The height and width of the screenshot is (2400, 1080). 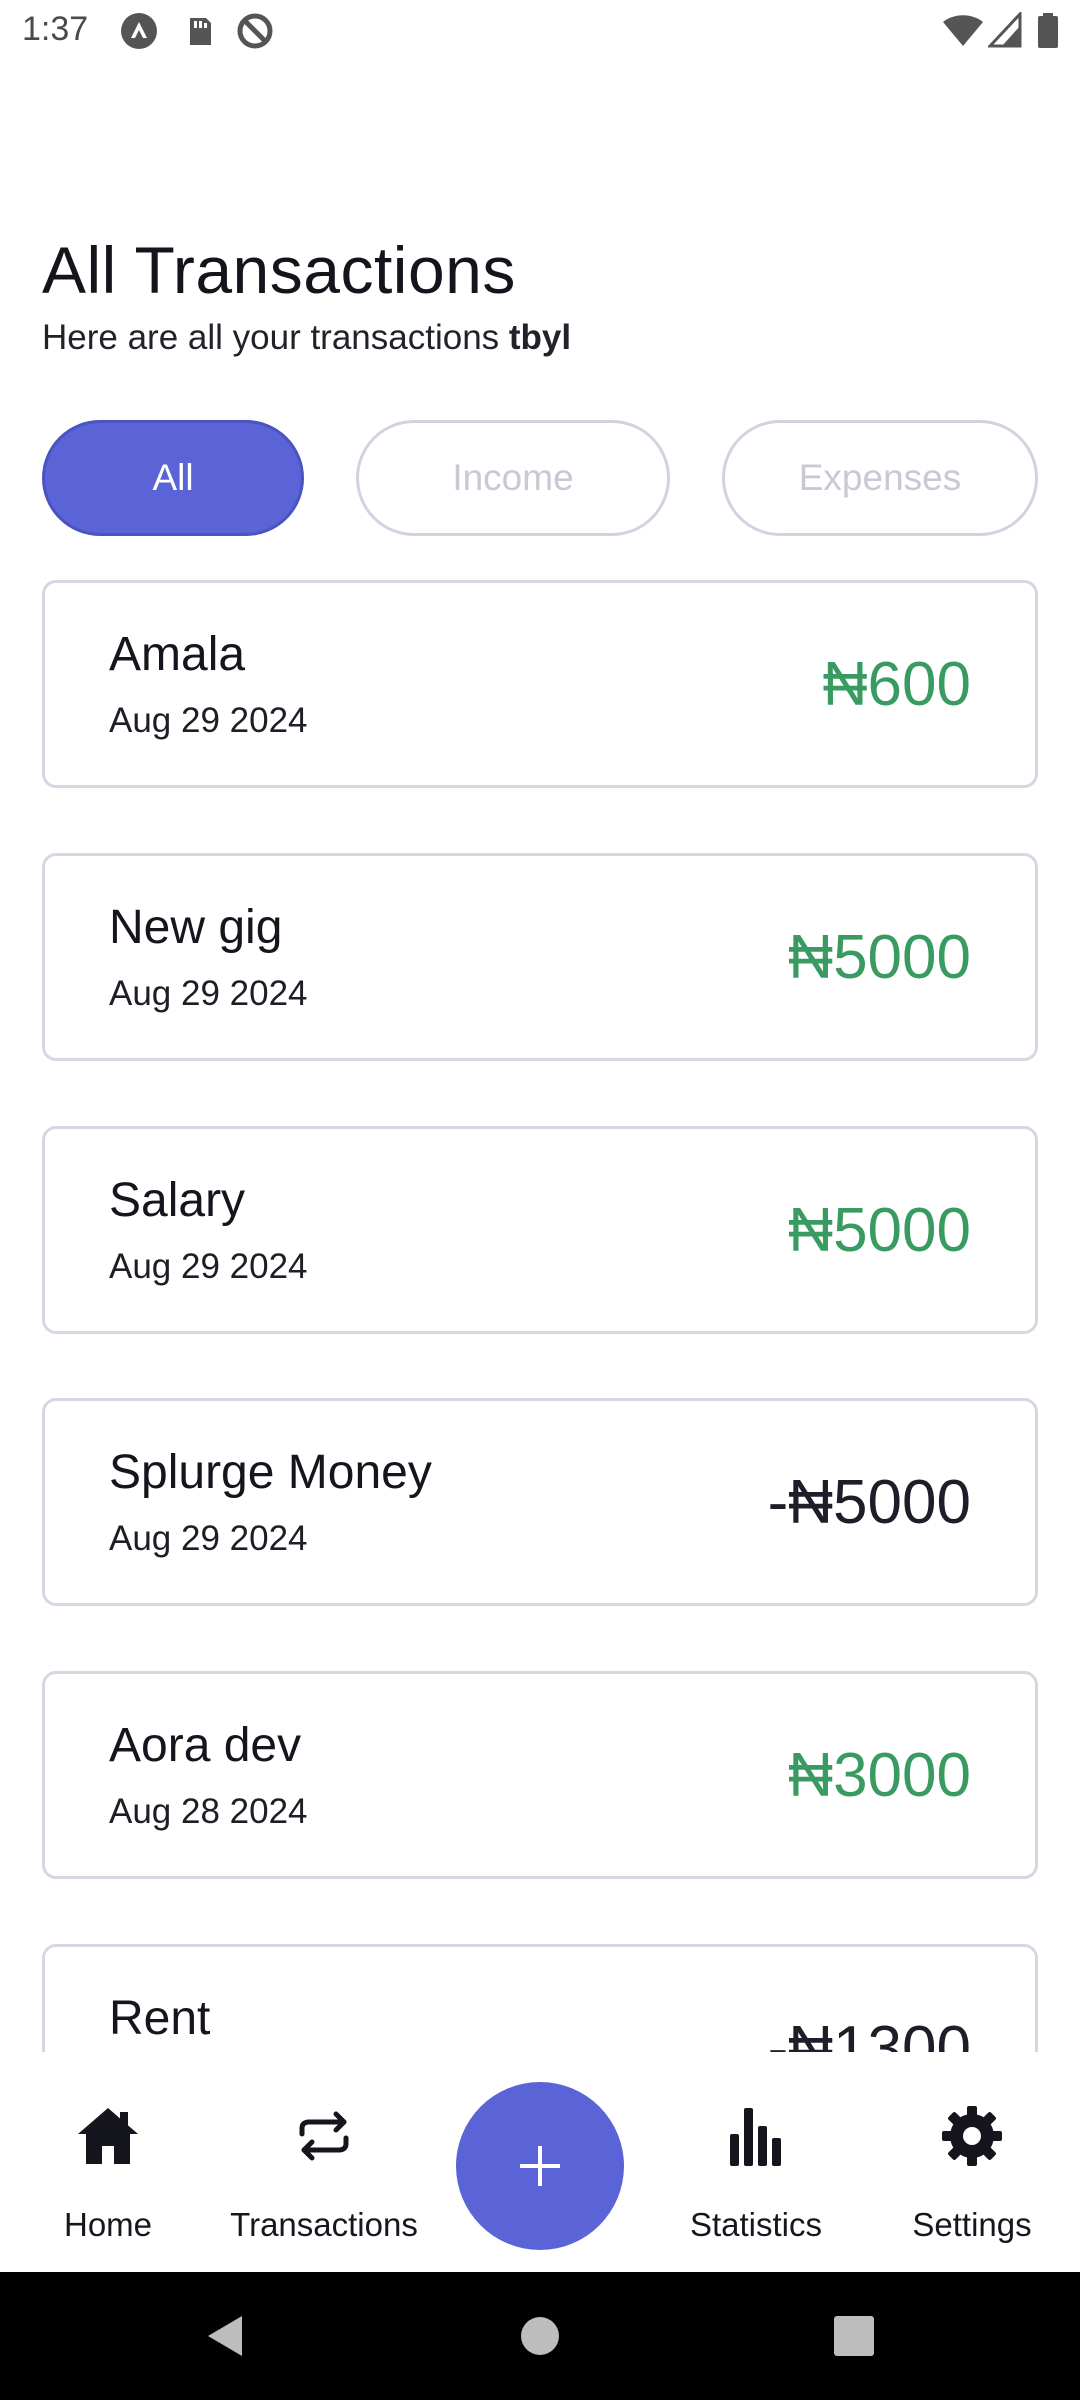 I want to click on nav-settings-label: Settings, so click(x=972, y=2224).